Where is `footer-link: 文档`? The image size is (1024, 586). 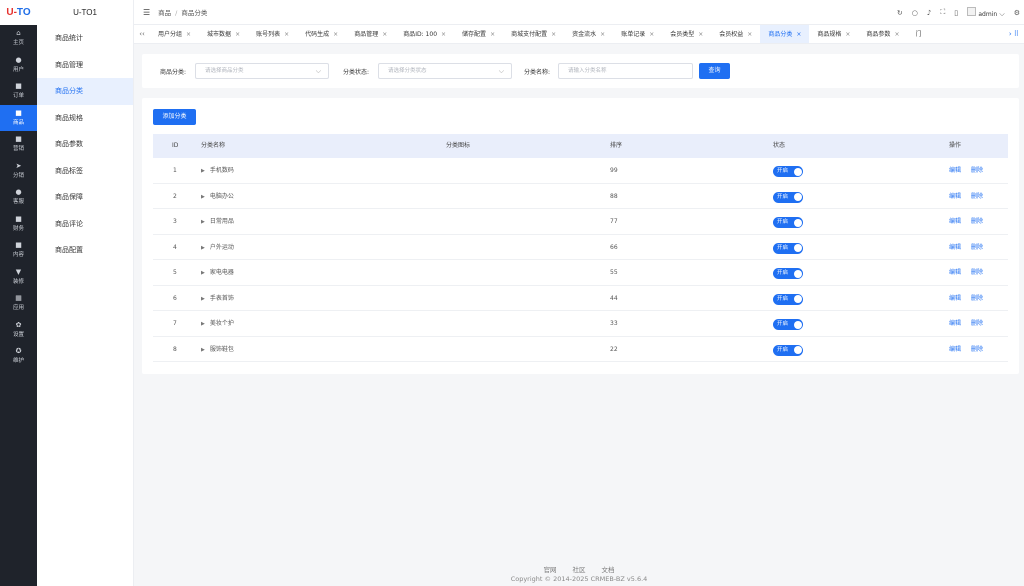
footer-link: 文档 is located at coordinates (608, 570).